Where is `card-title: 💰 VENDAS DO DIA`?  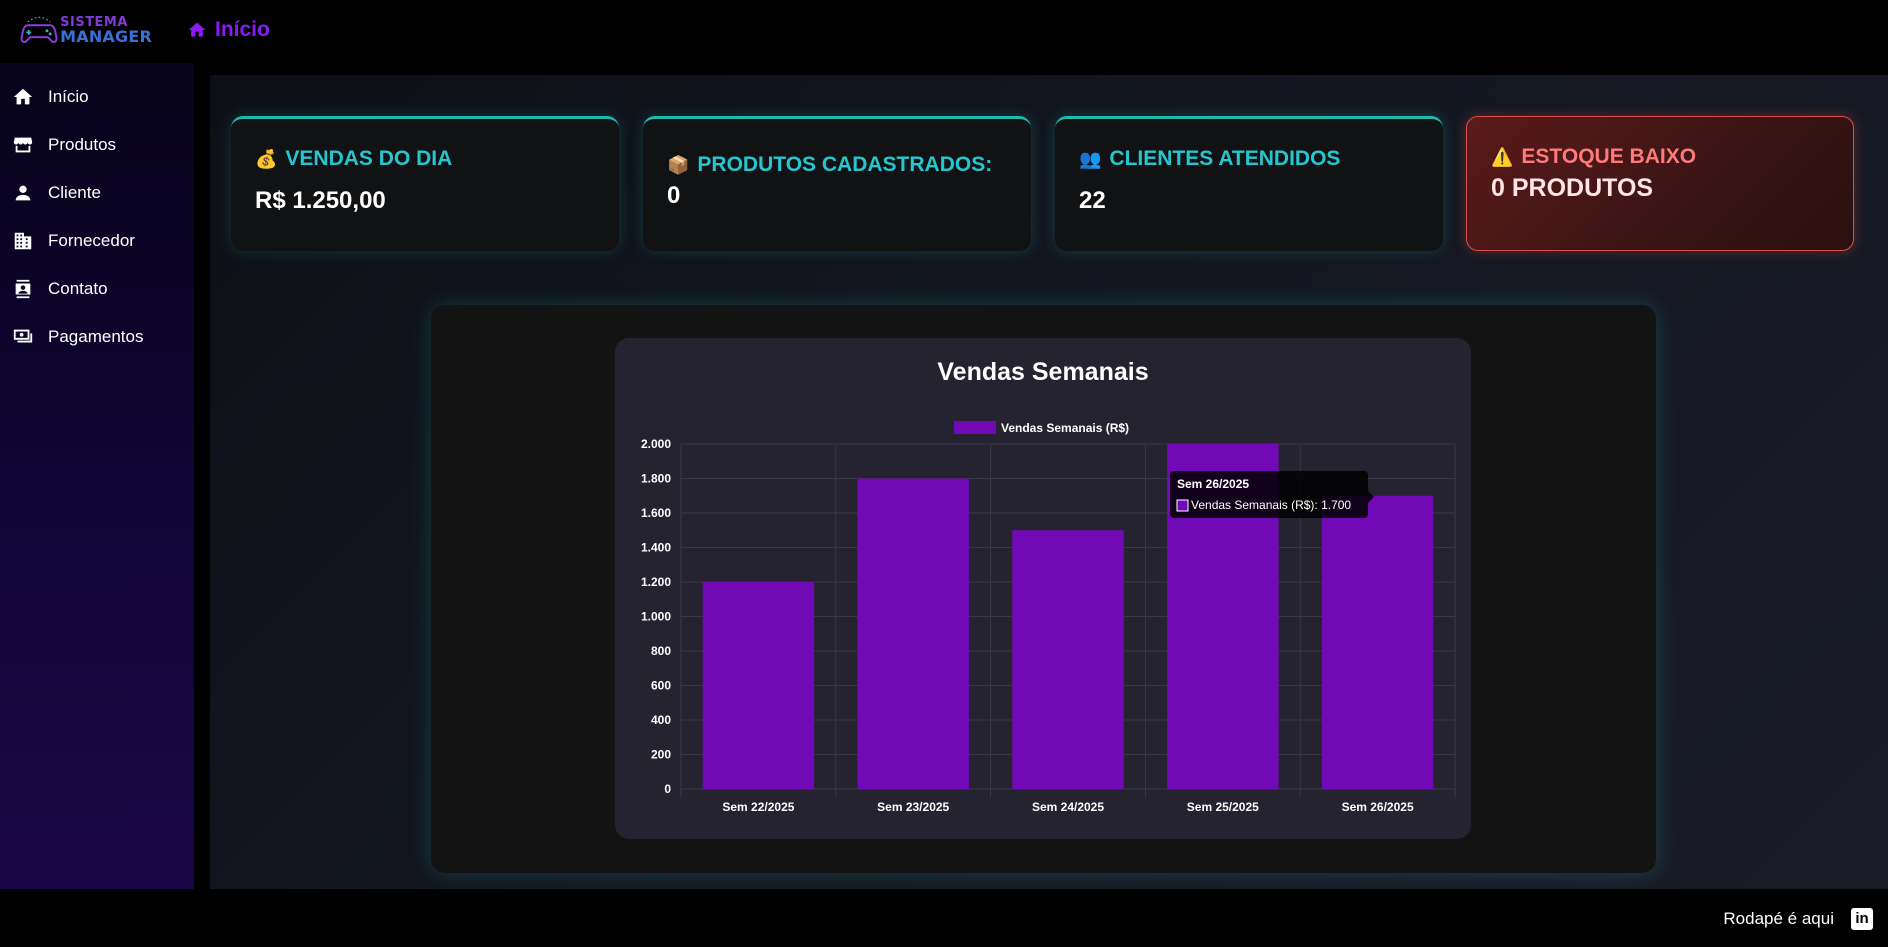 card-title: 💰 VENDAS DO DIA is located at coordinates (353, 159).